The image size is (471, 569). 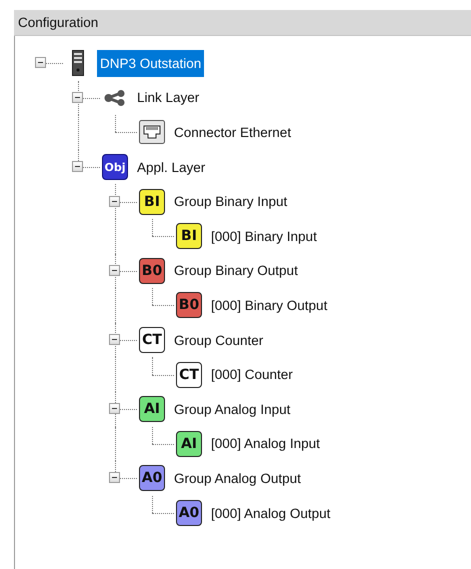 I want to click on ethernet-port-icon, so click(x=152, y=132).